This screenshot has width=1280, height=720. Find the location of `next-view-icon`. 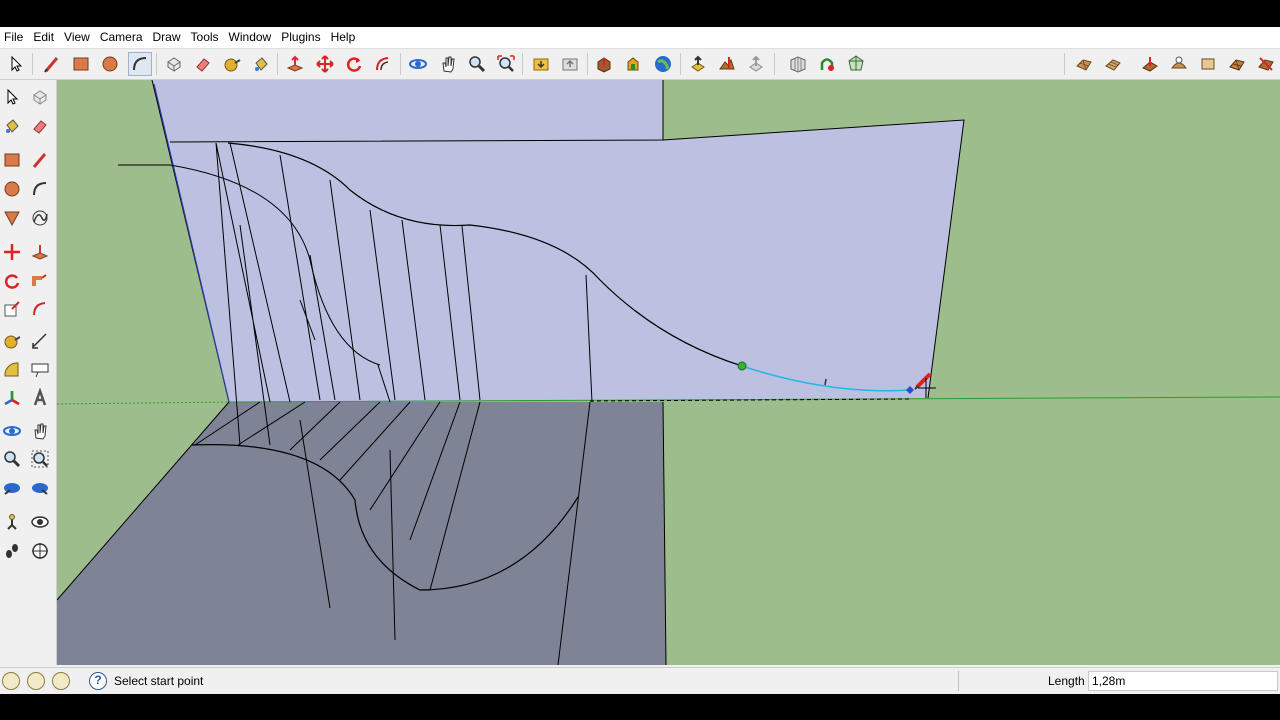

next-view-icon is located at coordinates (40, 488).